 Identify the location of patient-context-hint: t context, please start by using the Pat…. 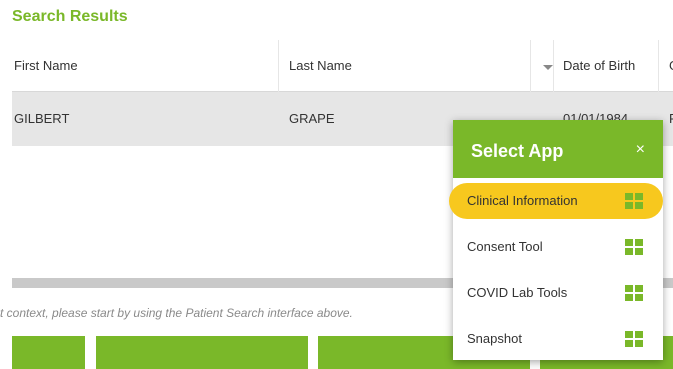
(176, 313).